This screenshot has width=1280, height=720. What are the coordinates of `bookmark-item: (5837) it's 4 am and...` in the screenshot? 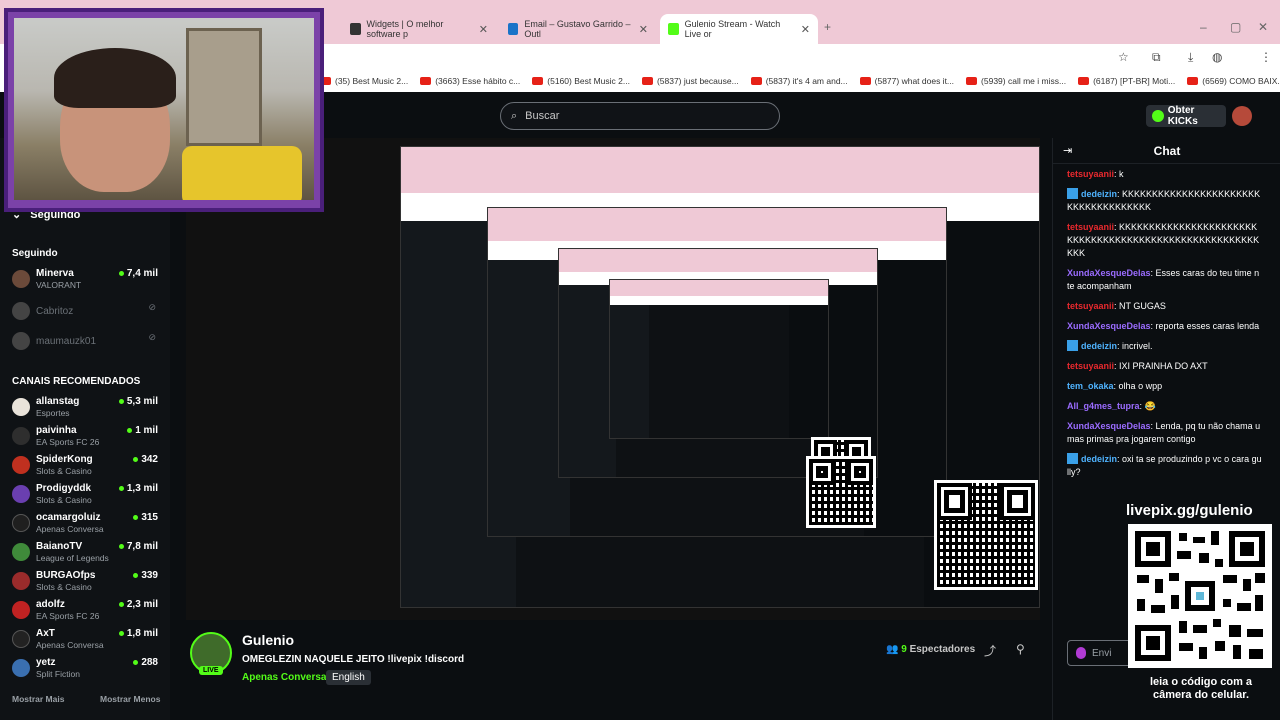 It's located at (799, 81).